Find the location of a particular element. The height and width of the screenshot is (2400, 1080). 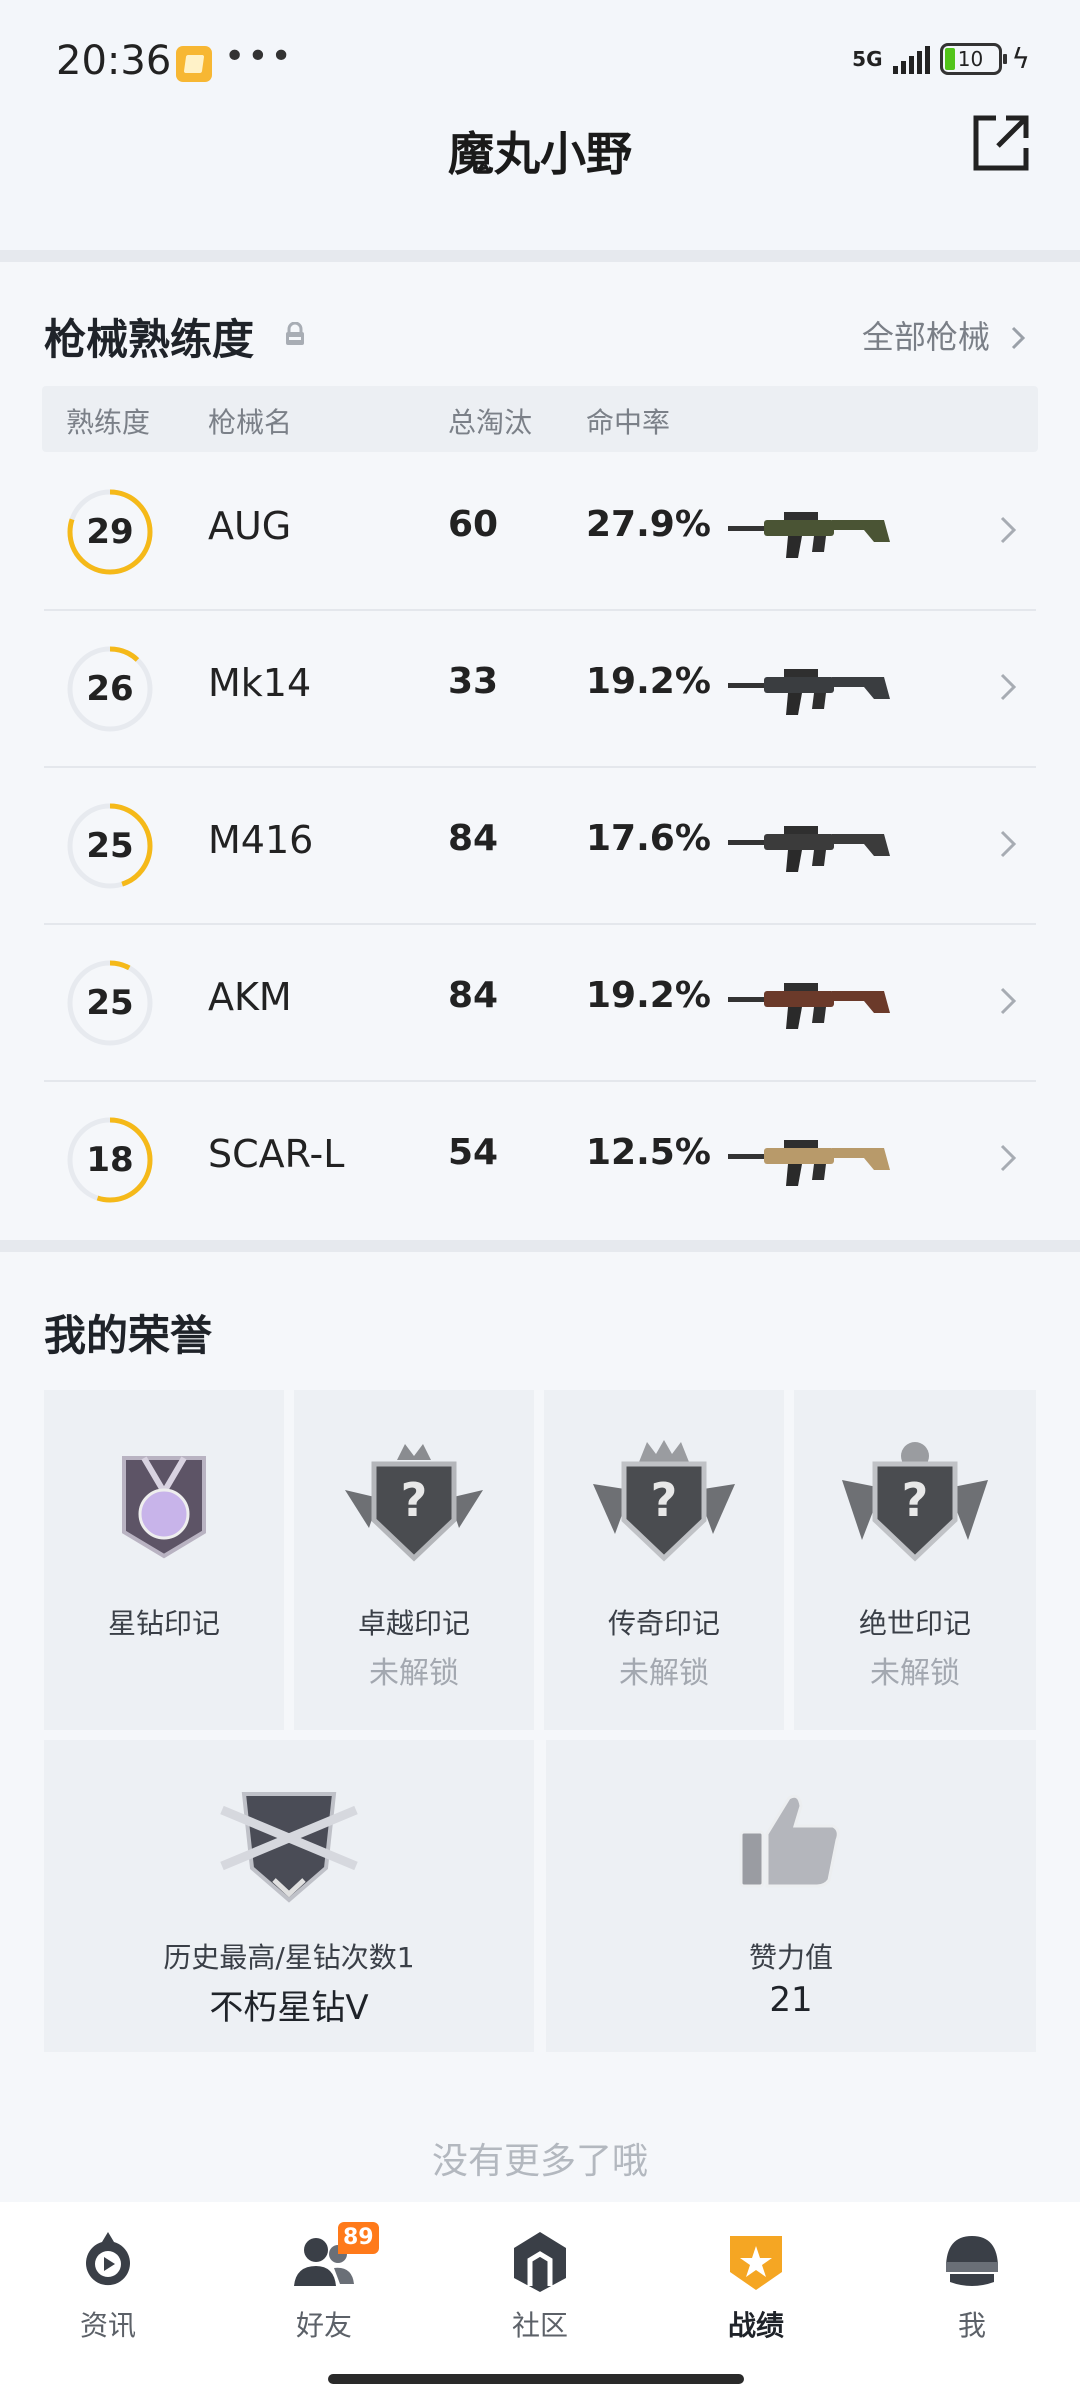

weapon-row: 25 AKM 84 19.2% is located at coordinates (540, 1003).